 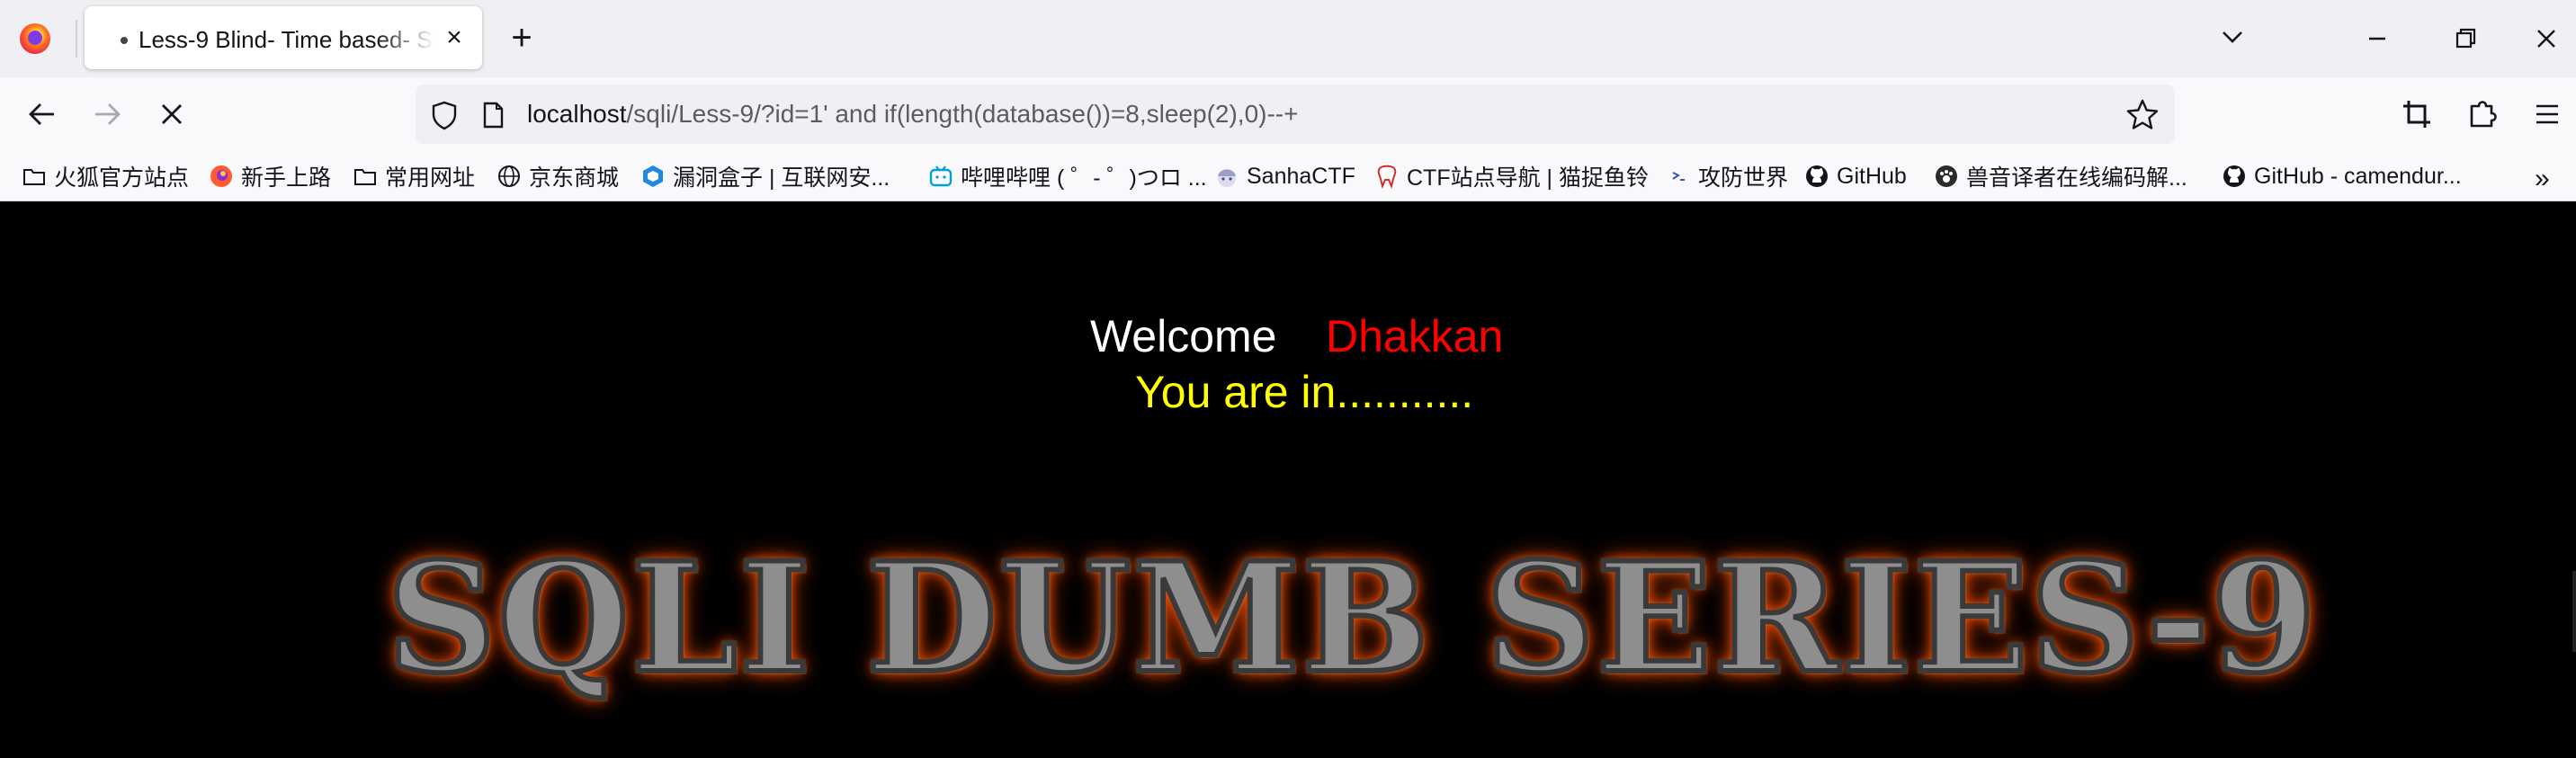 I want to click on restore-icon, so click(x=2465, y=38).